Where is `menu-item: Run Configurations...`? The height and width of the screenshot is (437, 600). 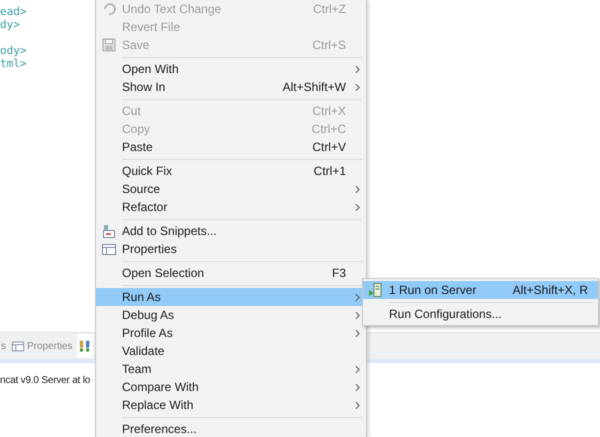 menu-item: Run Configurations... is located at coordinates (480, 314).